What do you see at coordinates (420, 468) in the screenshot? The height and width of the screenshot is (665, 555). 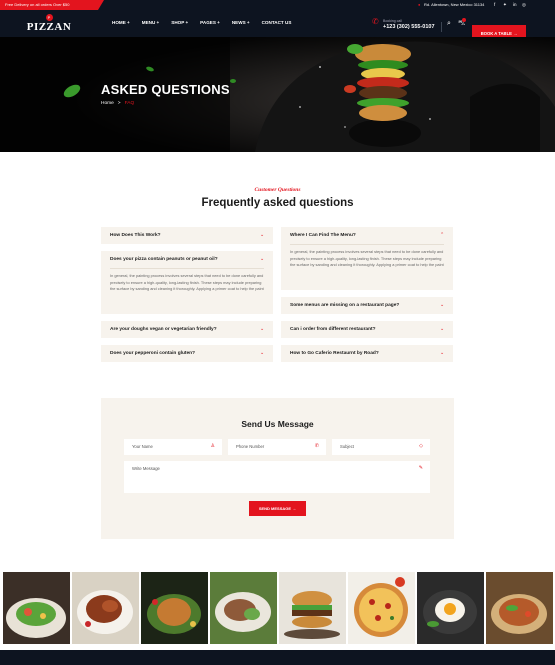 I see `pencil-icon: ✎` at bounding box center [420, 468].